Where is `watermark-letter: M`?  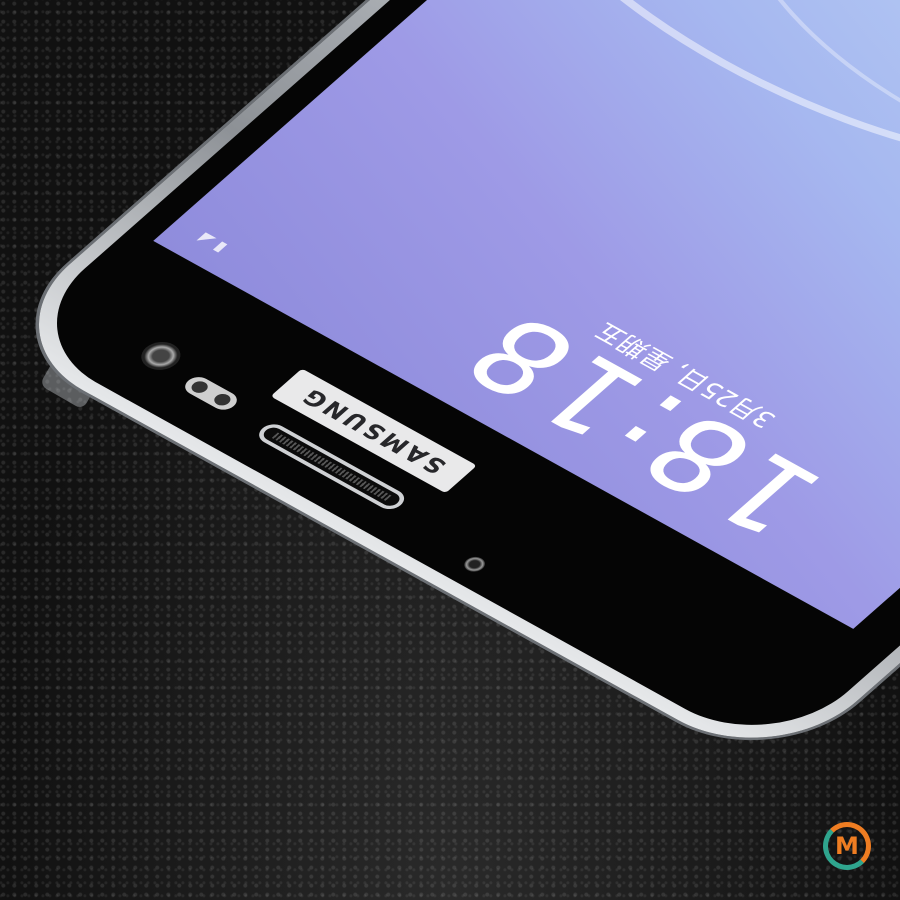 watermark-letter: M is located at coordinates (847, 846).